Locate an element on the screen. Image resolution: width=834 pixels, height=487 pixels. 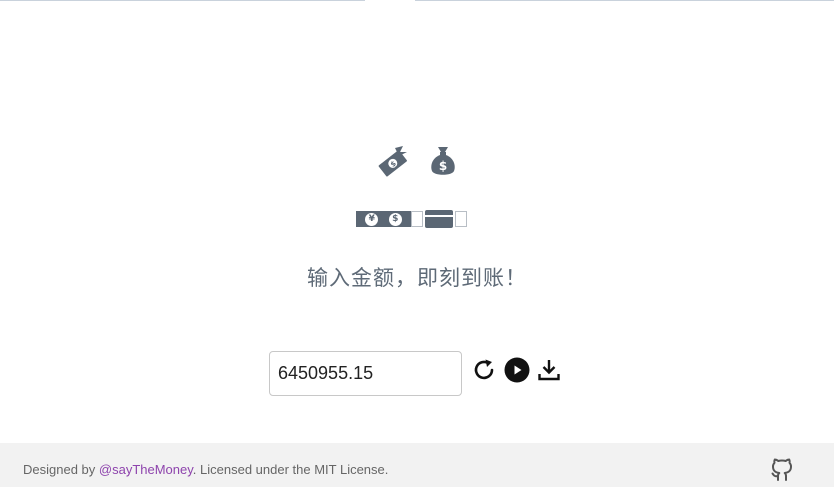
empty-slot-left is located at coordinates (417, 219).